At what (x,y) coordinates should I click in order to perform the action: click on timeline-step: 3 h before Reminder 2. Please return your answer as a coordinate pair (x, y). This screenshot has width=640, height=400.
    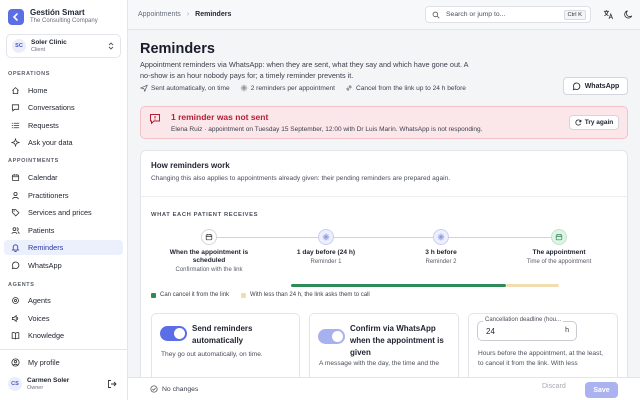
    Looking at the image, I should click on (441, 247).